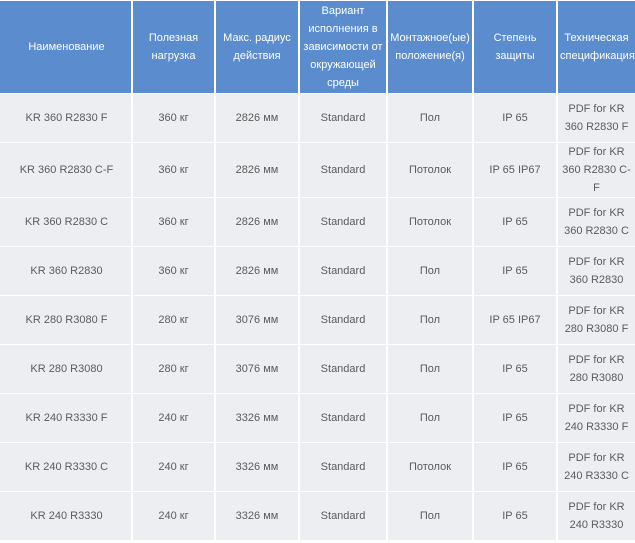 The width and height of the screenshot is (635, 543). Describe the element at coordinates (596, 47) in the screenshot. I see `header-tech-spec: Техническая спецификация` at that location.